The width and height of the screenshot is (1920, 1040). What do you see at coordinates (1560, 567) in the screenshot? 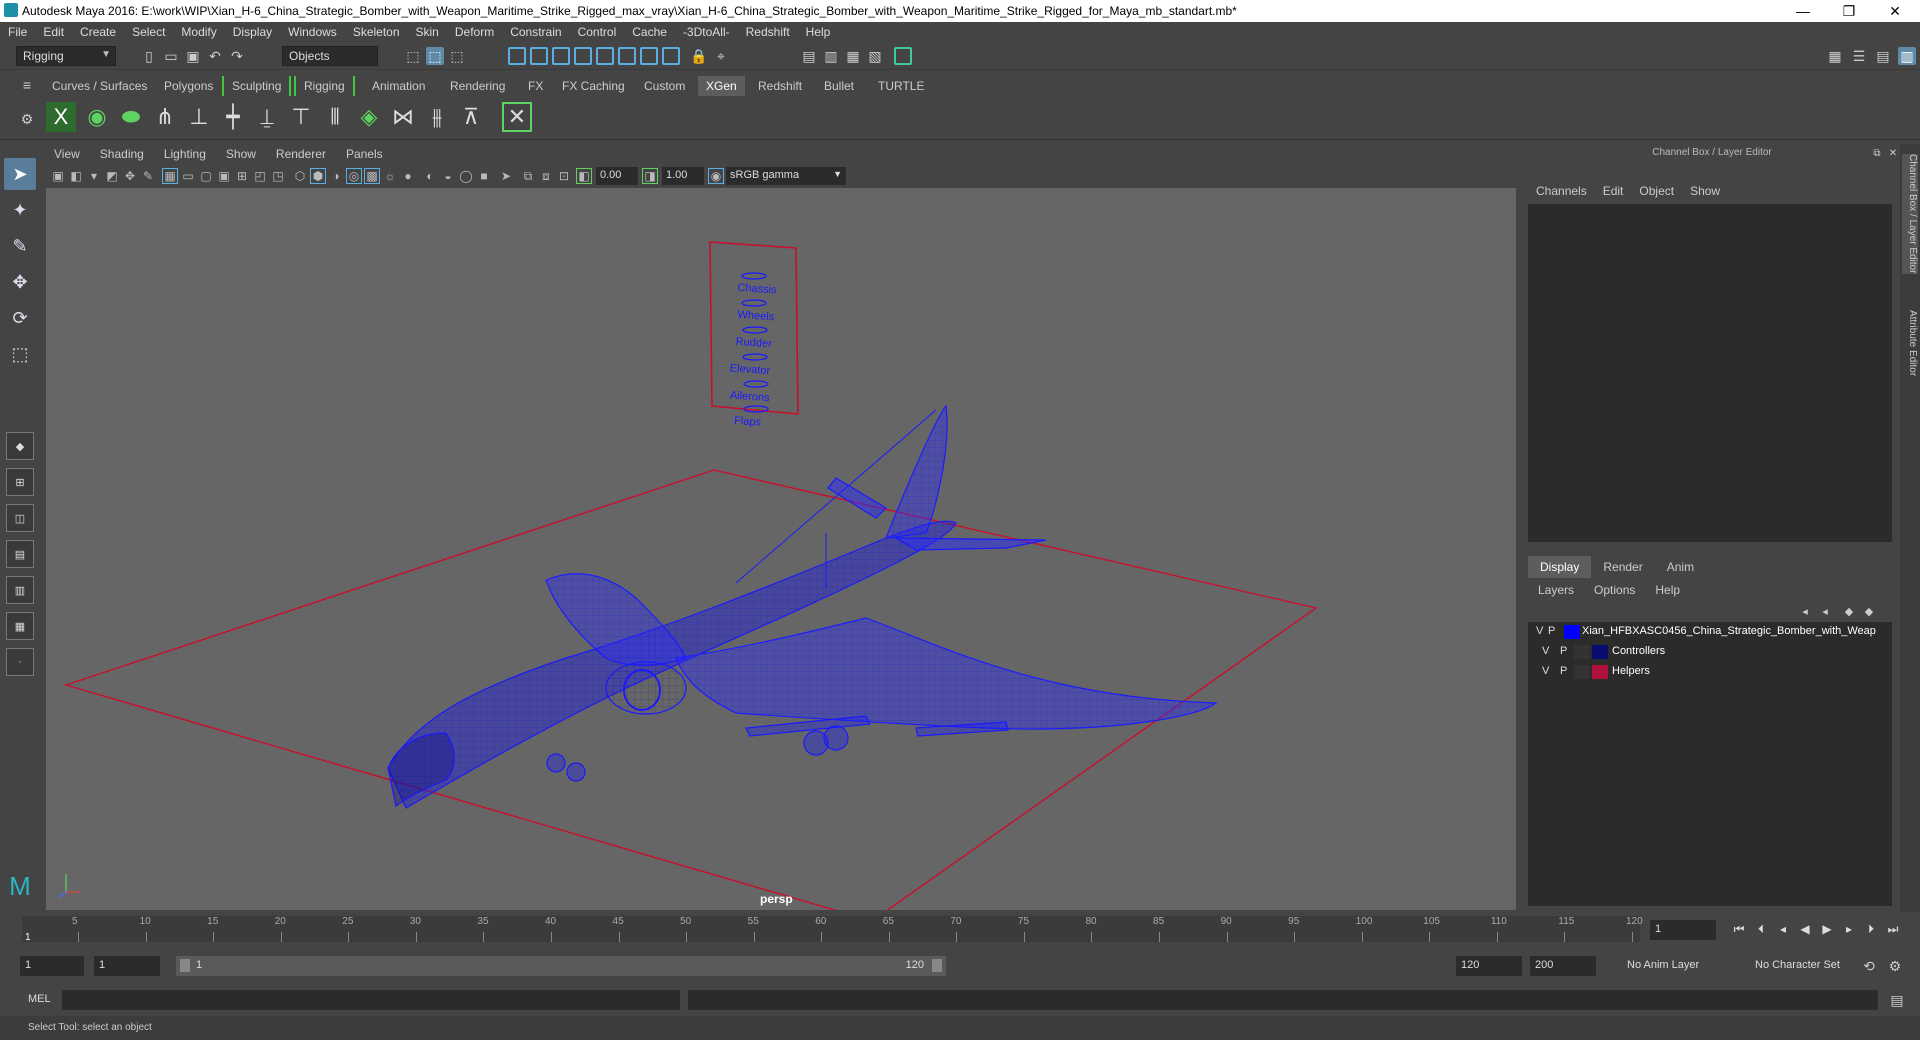
I see `tab-display: Display` at bounding box center [1560, 567].